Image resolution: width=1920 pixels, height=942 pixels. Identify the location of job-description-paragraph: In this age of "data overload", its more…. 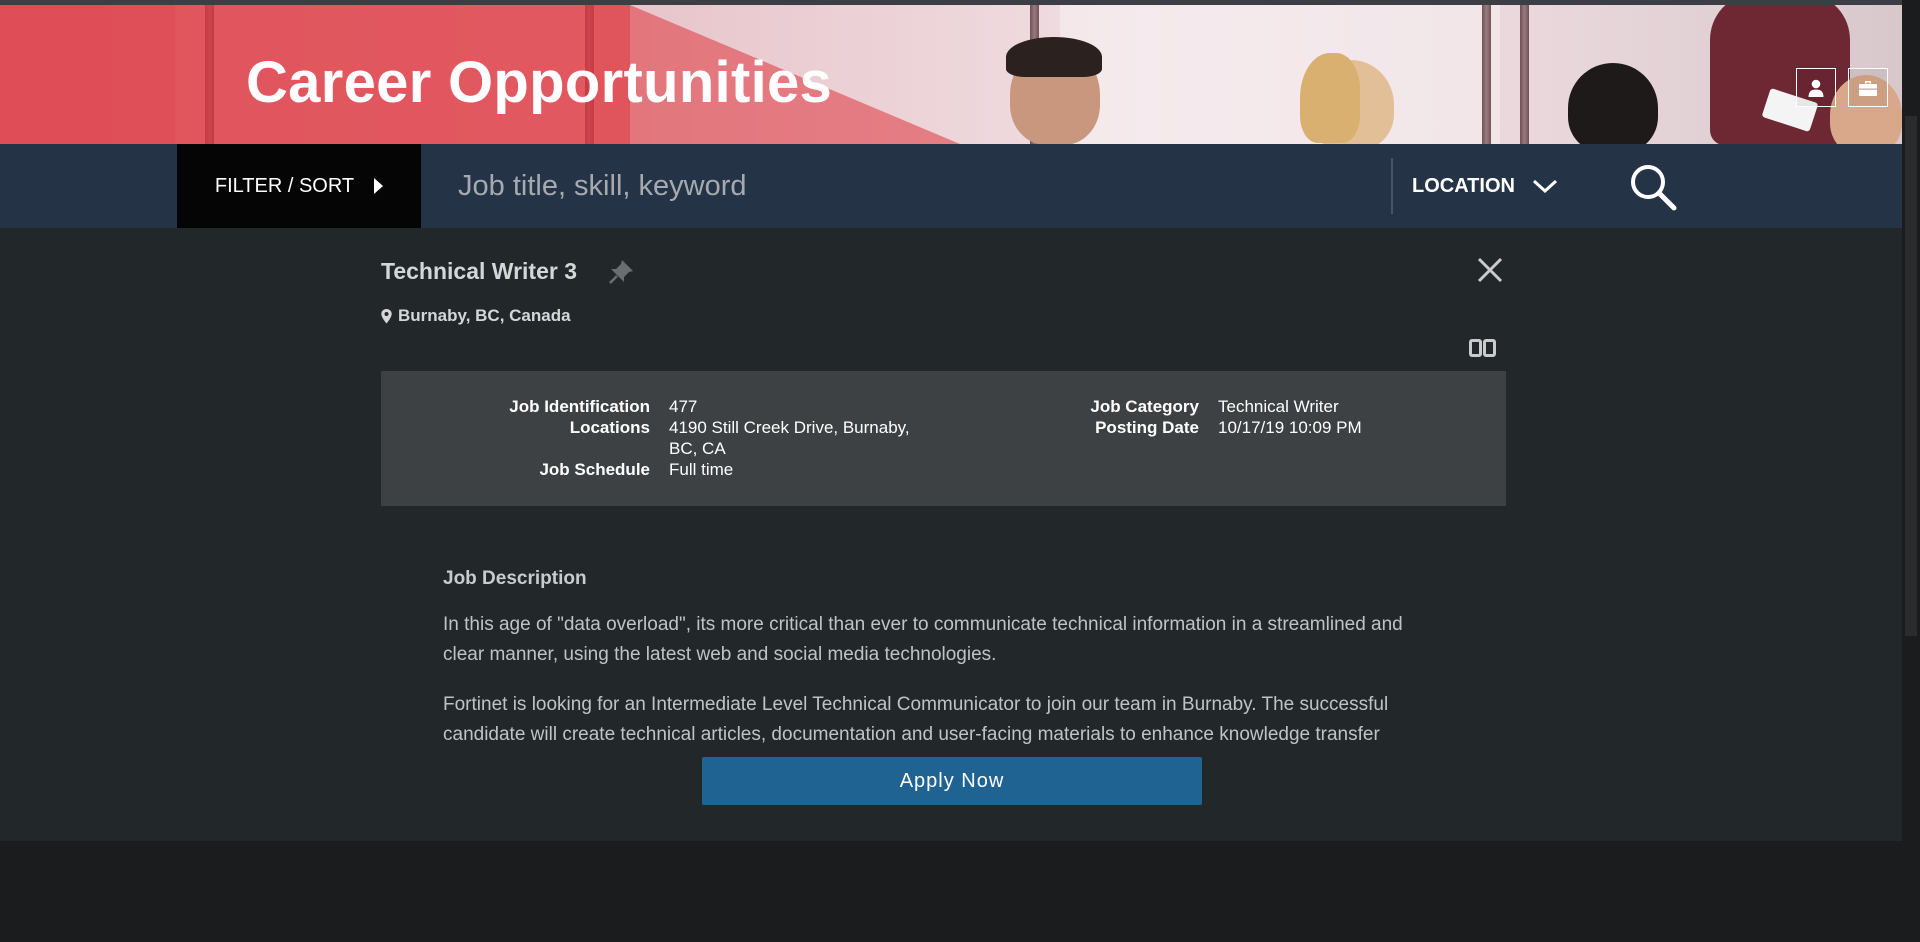
(923, 639).